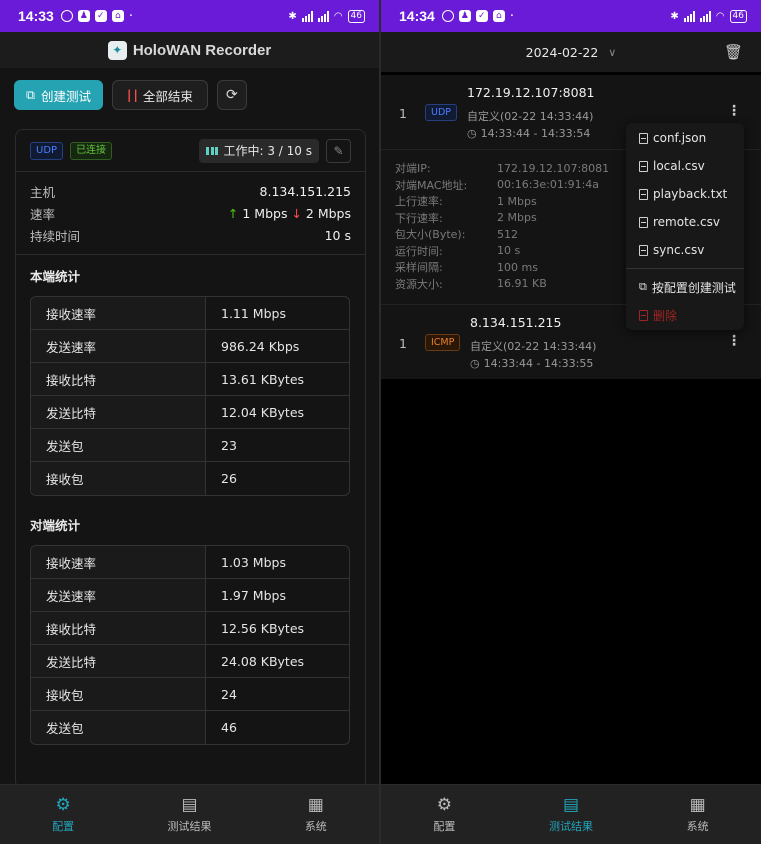 This screenshot has width=761, height=844. I want to click on stat-value: 24.08 KBytes, so click(263, 661).